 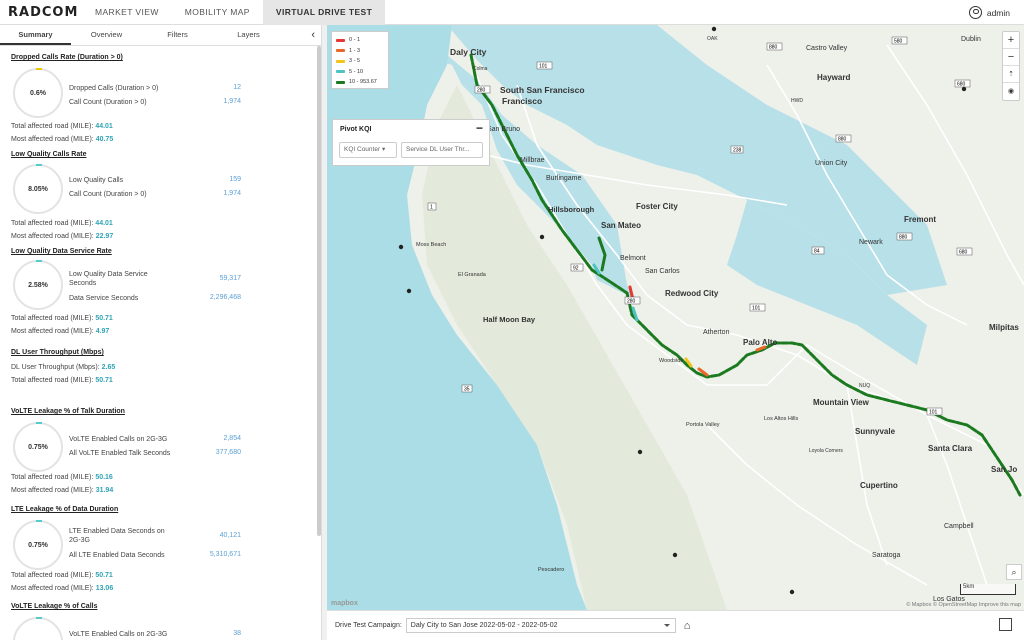 I want to click on map-zoom-controls: + − ⇡ ◉, so click(x=1011, y=66).